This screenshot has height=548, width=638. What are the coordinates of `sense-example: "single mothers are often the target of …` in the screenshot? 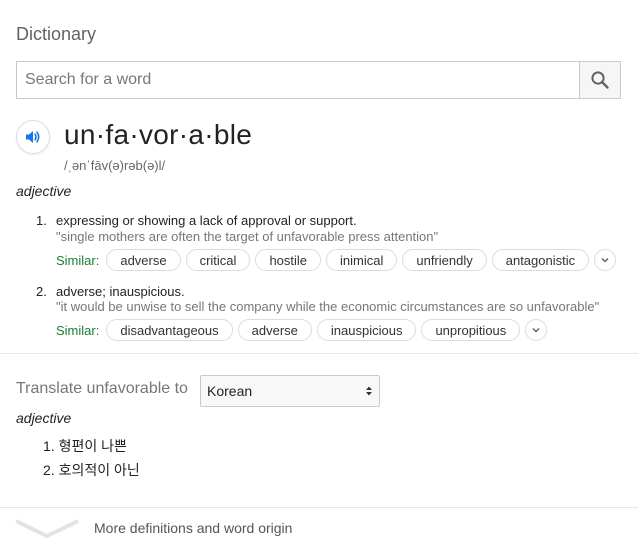 It's located at (247, 236).